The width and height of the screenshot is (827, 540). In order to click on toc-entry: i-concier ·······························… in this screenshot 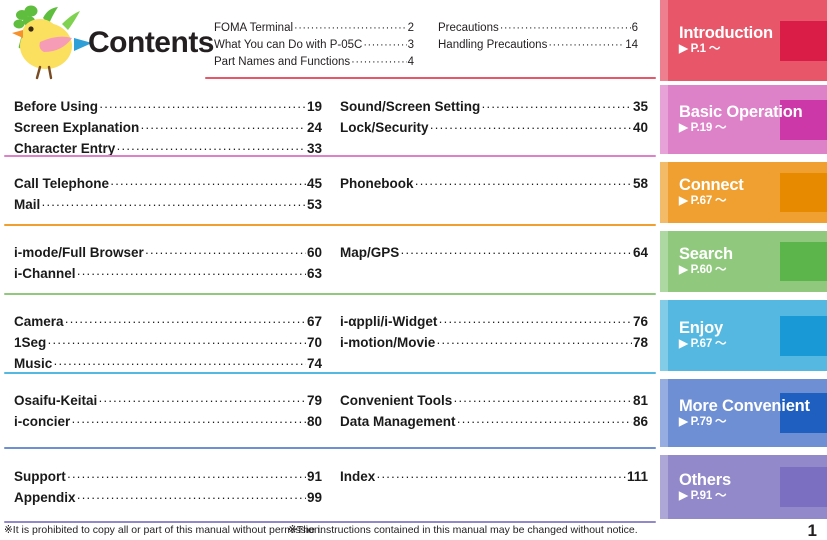, I will do `click(168, 424)`.